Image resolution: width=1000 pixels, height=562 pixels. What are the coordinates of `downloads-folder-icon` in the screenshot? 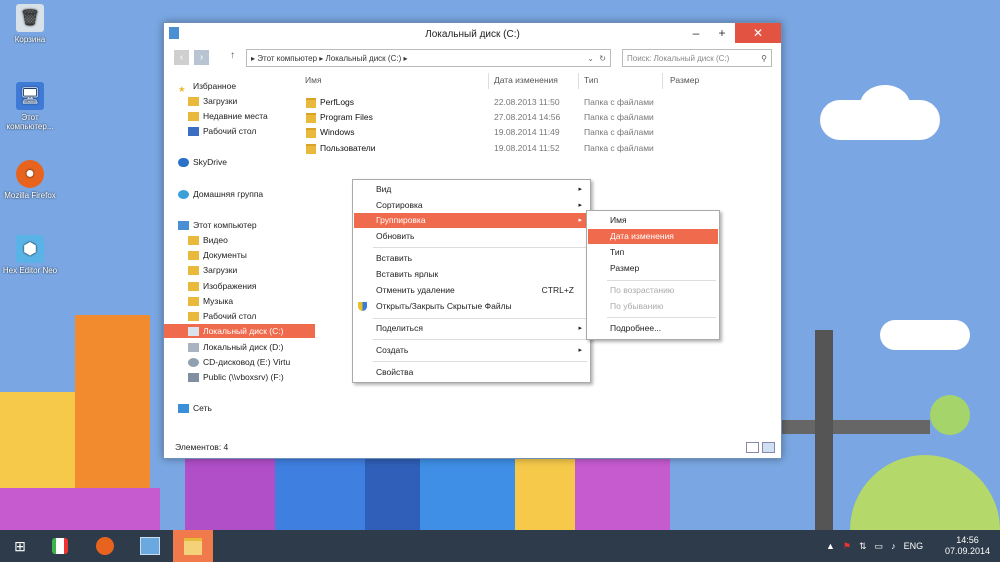 It's located at (193, 102).